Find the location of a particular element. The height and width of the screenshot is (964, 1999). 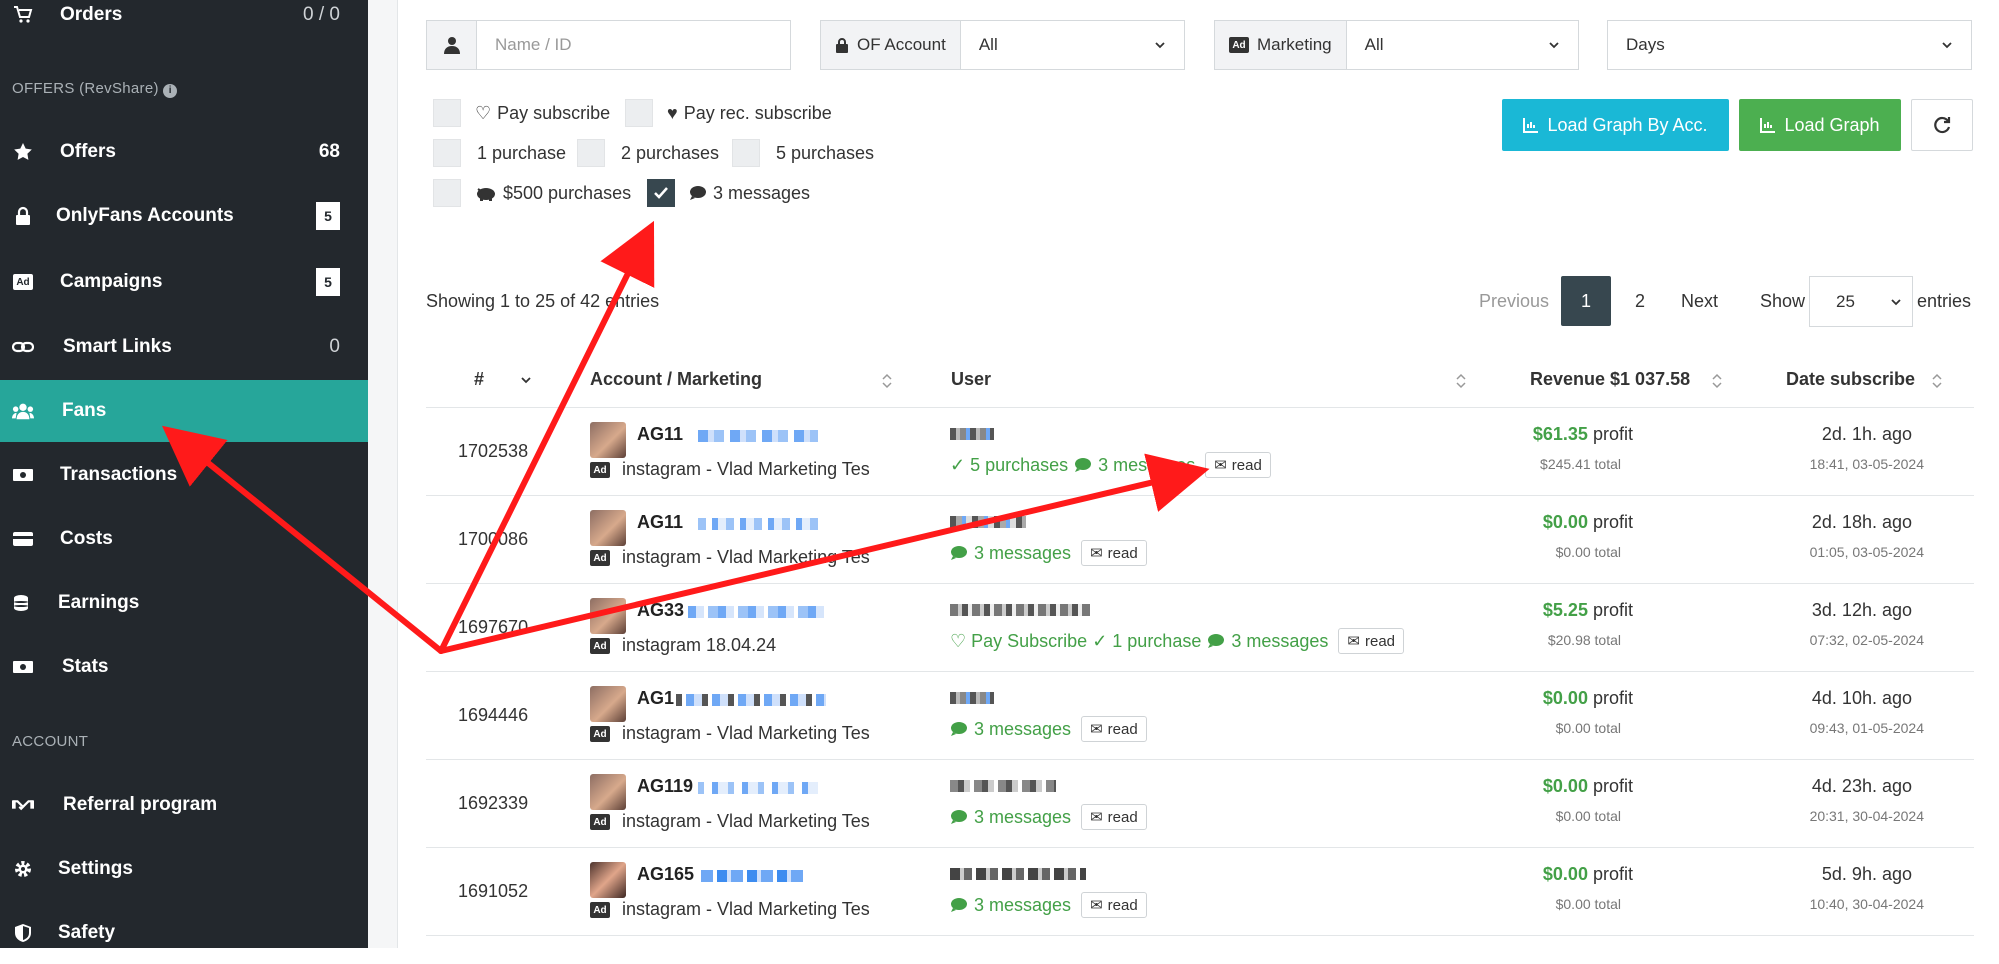

name-id-input: Name / ID is located at coordinates (633, 45).